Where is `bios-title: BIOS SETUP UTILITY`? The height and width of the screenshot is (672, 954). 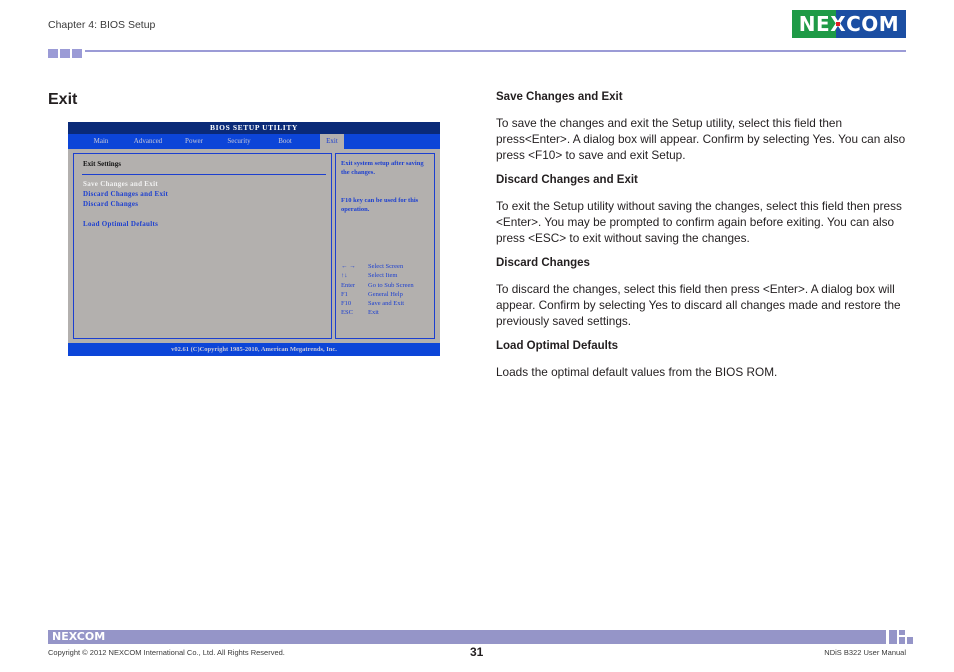 bios-title: BIOS SETUP UTILITY is located at coordinates (254, 128).